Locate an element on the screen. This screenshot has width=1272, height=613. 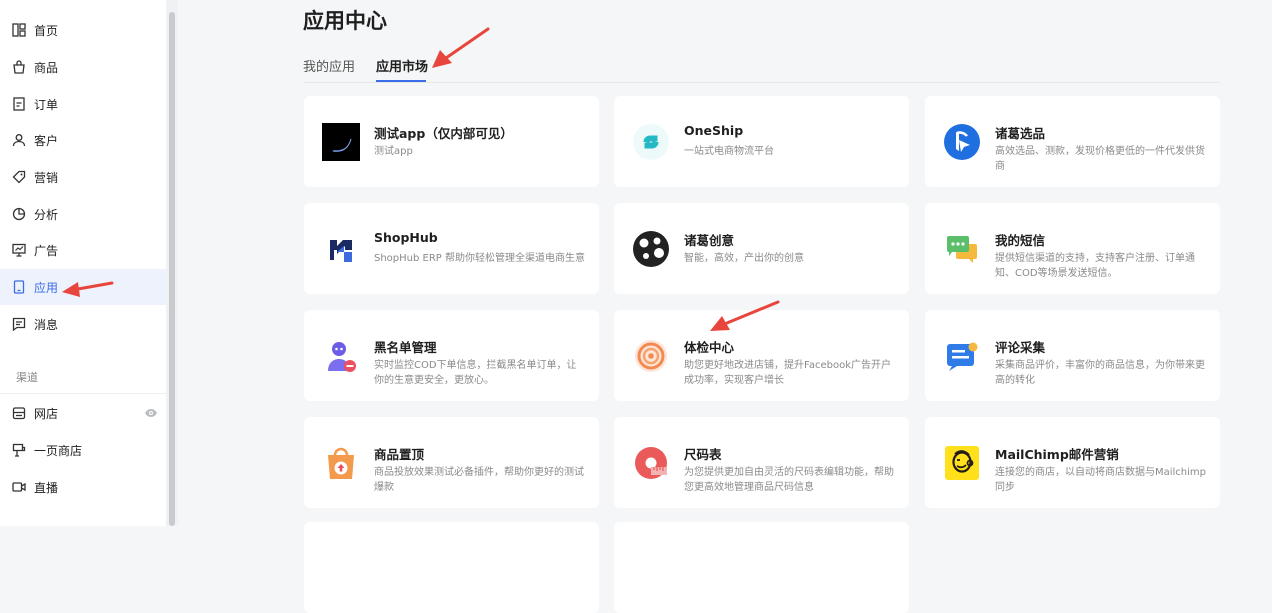
zhuge-product-icon is located at coordinates (962, 142).